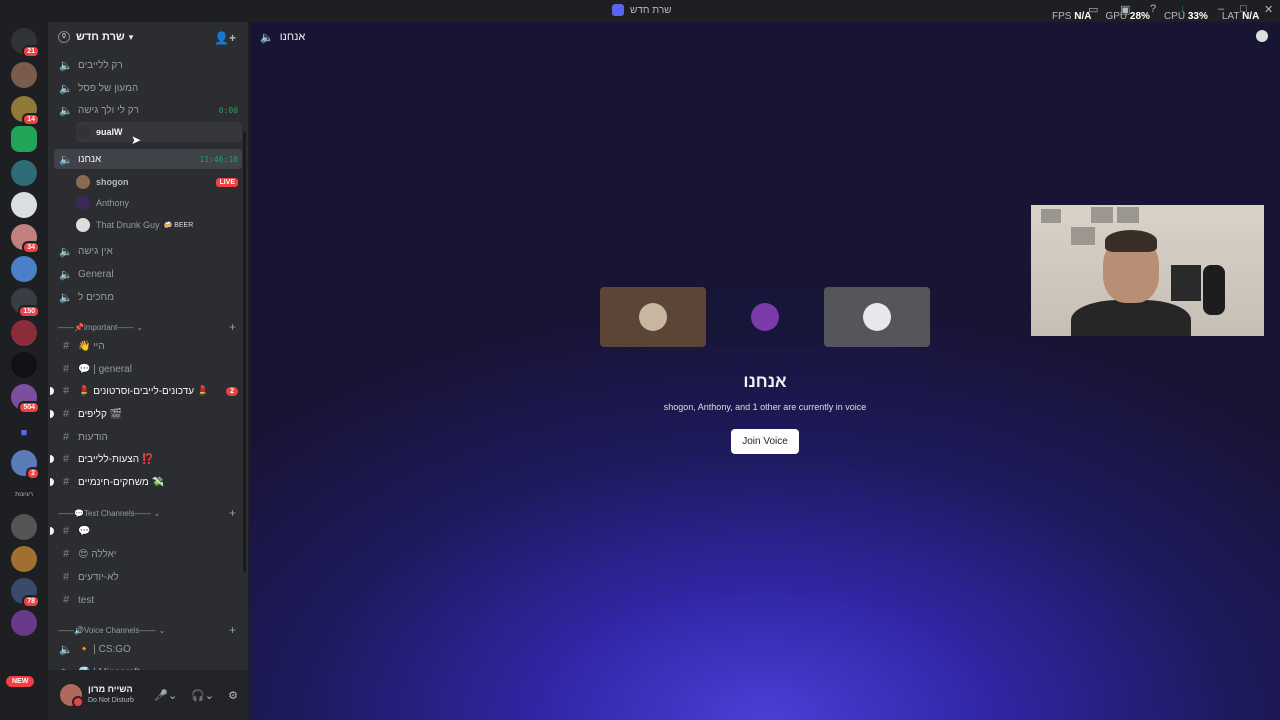 This screenshot has width=1280, height=720. I want to click on screen-icon: ▣, so click(1125, 9).